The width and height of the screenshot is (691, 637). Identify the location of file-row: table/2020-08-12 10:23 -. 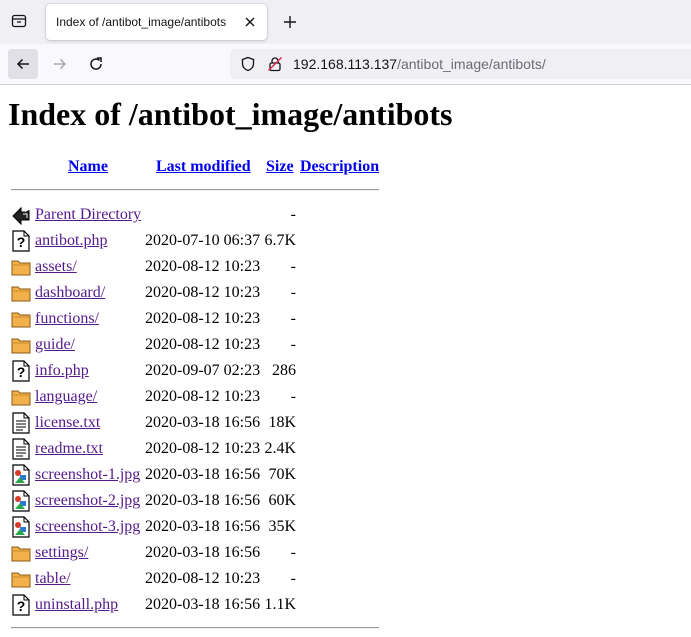
(200, 579).